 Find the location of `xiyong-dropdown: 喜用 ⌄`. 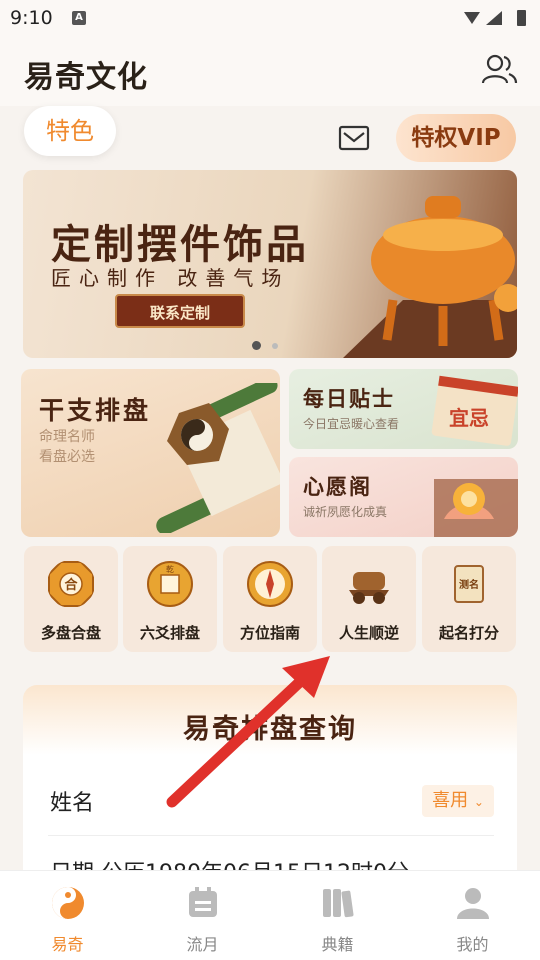

xiyong-dropdown: 喜用 ⌄ is located at coordinates (458, 801).